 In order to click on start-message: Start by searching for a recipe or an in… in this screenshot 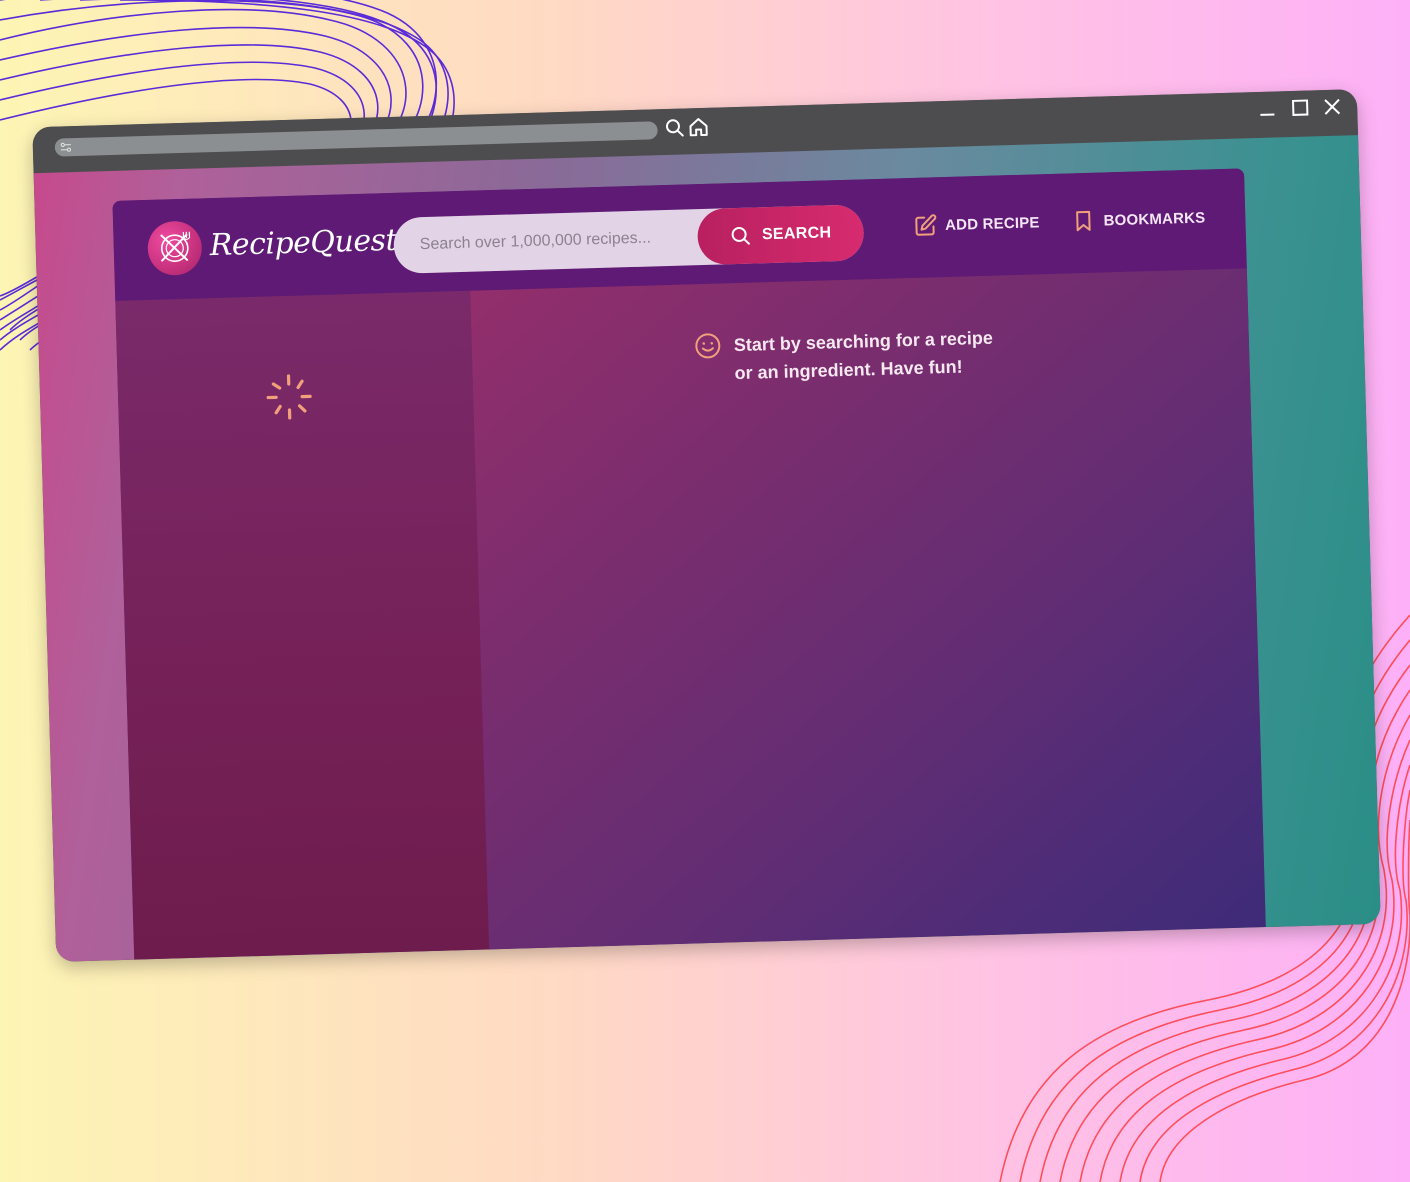, I will do `click(853, 355)`.